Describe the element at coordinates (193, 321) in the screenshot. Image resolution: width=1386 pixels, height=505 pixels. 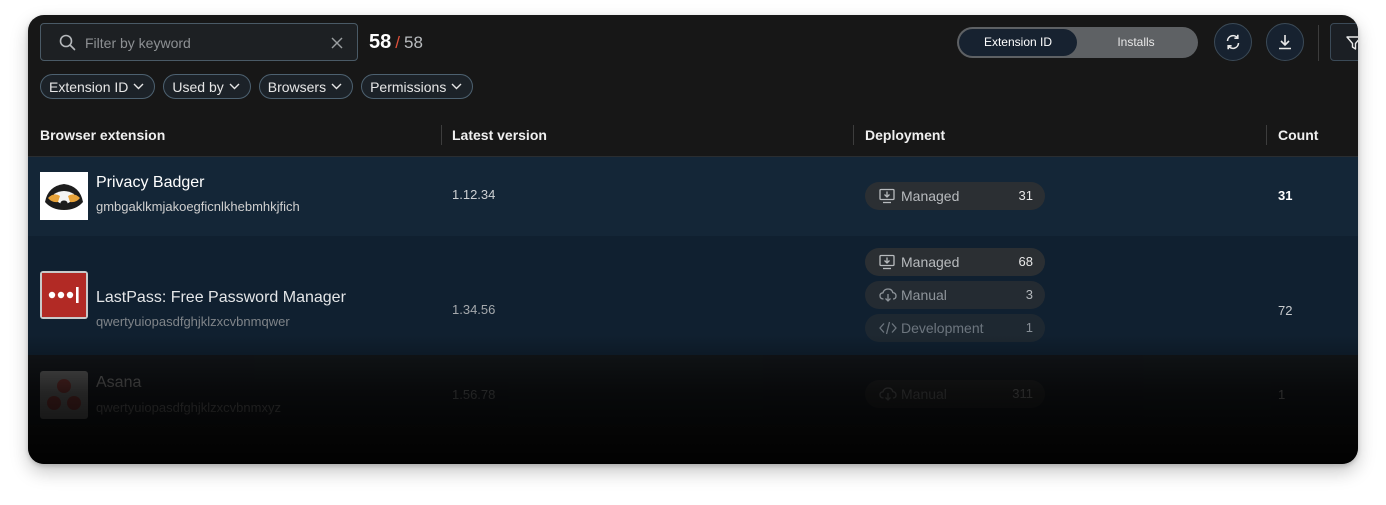
I see `extension-id: qwertyuiopasdfghjklzxcvbnmqwer` at that location.